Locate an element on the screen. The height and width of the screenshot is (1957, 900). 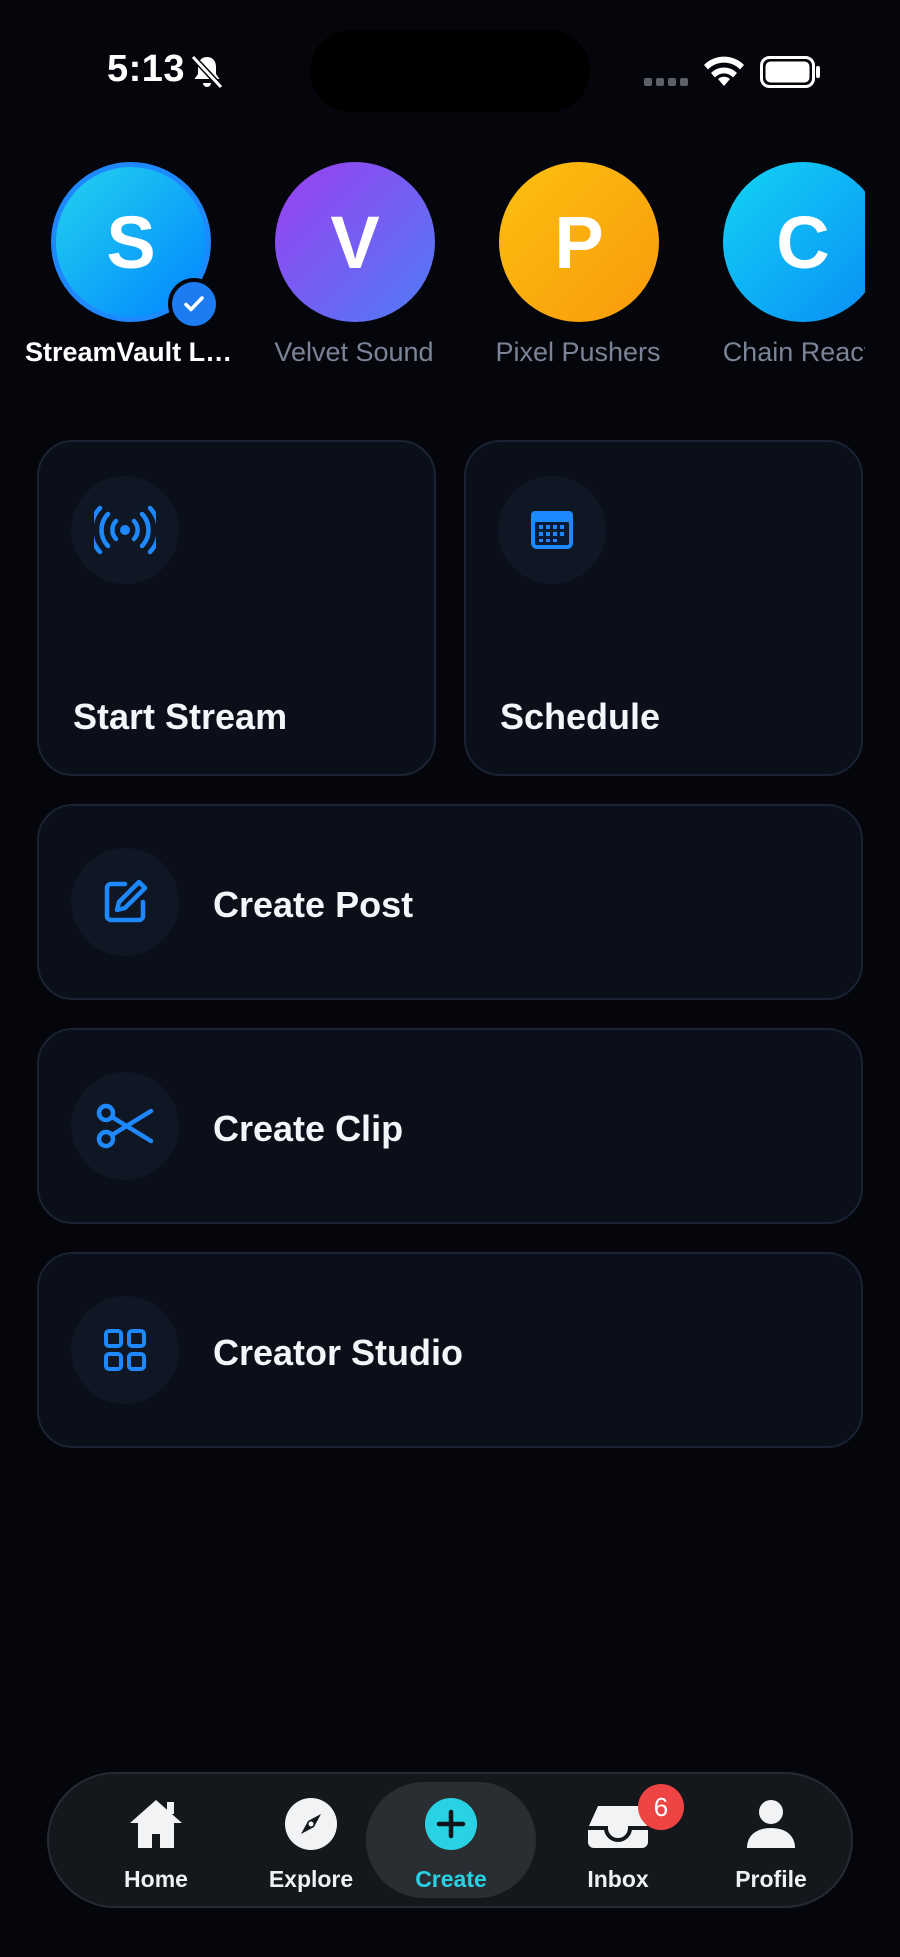
tab-home: Home is located at coordinates (156, 1840).